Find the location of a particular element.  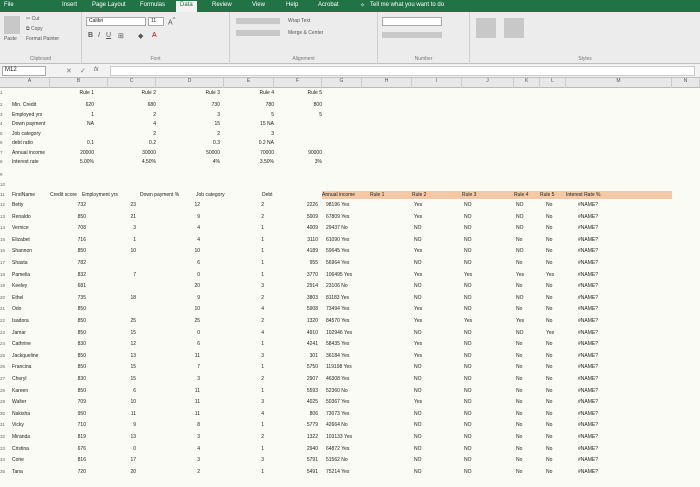

data-cell: 301 is located at coordinates (303, 356).